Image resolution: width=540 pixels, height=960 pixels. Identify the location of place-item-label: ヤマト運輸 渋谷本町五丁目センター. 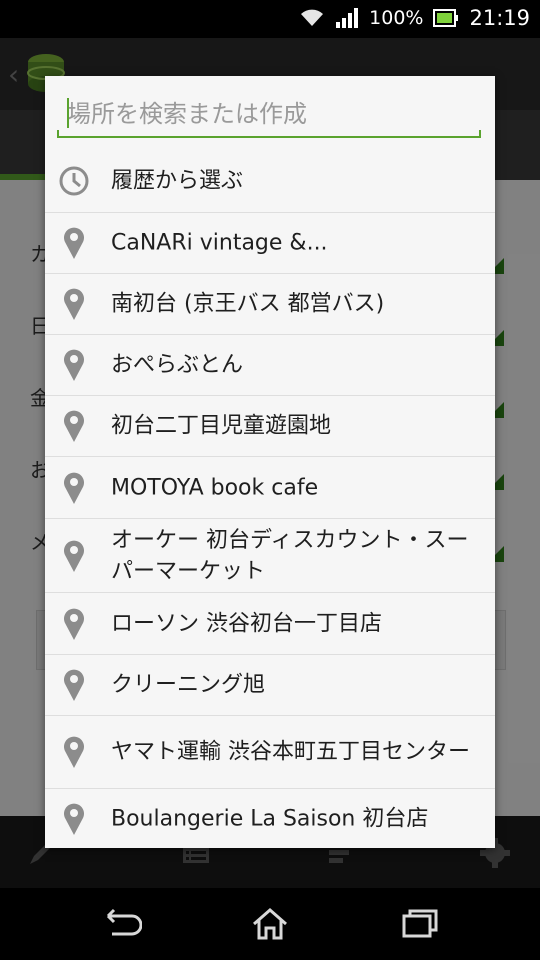
(290, 752).